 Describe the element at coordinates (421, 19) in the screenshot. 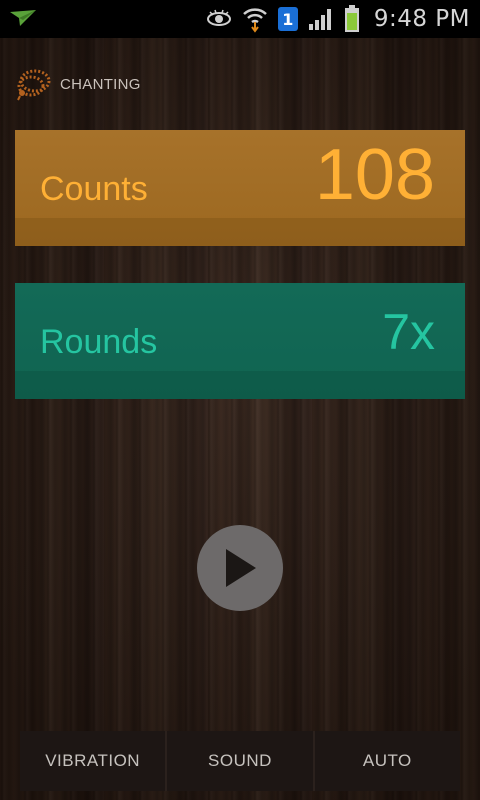

I see `clock-time: 9:48 PM` at that location.